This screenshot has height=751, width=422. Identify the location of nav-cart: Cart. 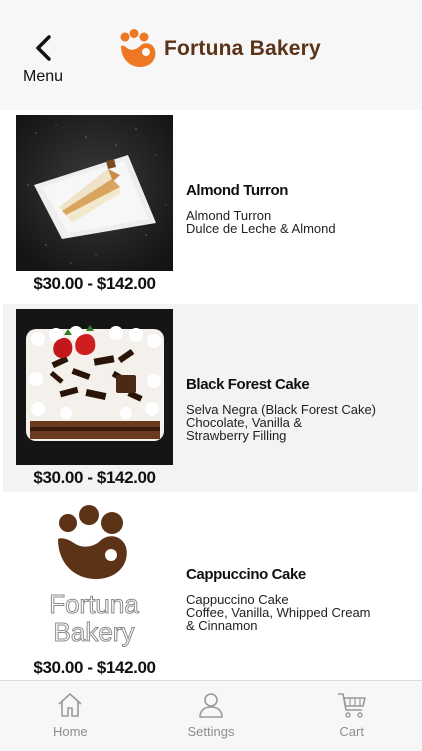
(351, 716).